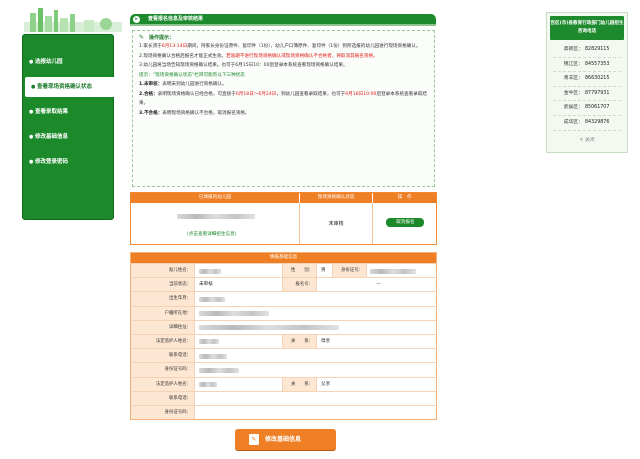 This screenshot has height=459, width=640. Describe the element at coordinates (283, 223) in the screenshot. I see `table-row: (点击查看详细招生信息) 未审核 取消报名` at that location.